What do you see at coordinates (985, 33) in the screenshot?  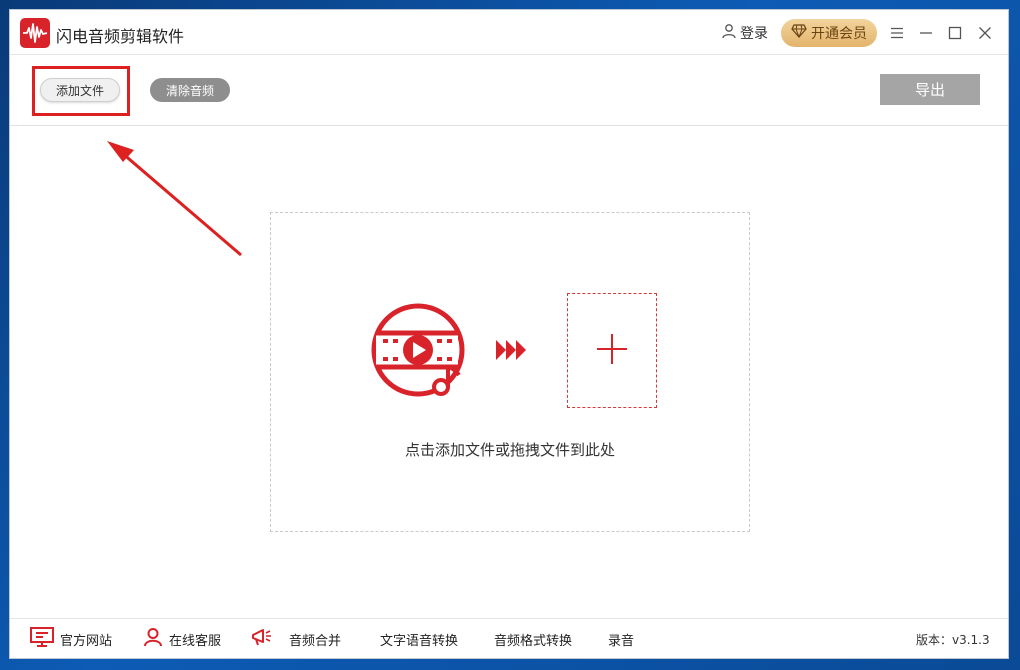 I see `close-icon` at bounding box center [985, 33].